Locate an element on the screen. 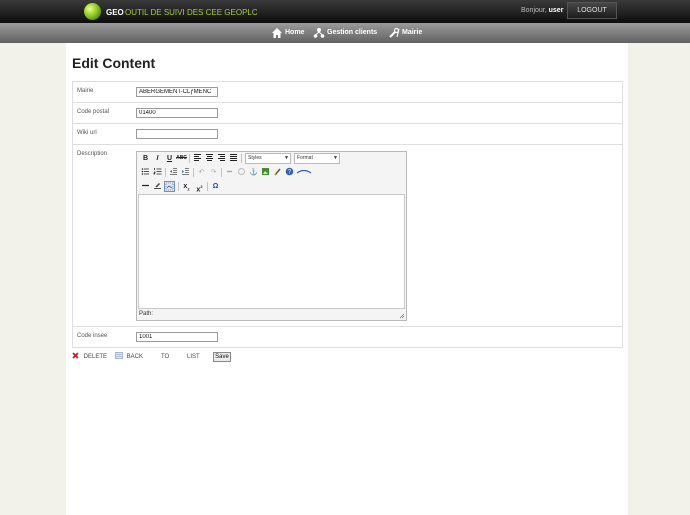 This screenshot has height=515, width=690. code-insee-input is located at coordinates (177, 337).